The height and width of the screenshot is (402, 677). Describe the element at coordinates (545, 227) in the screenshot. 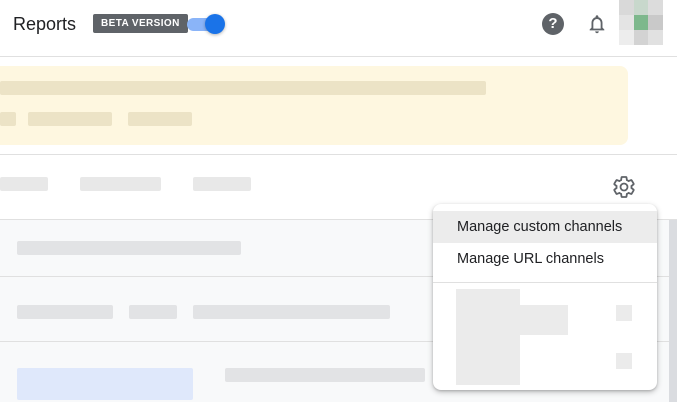

I see `manage-custom-channels-item: Manage custom channels` at that location.